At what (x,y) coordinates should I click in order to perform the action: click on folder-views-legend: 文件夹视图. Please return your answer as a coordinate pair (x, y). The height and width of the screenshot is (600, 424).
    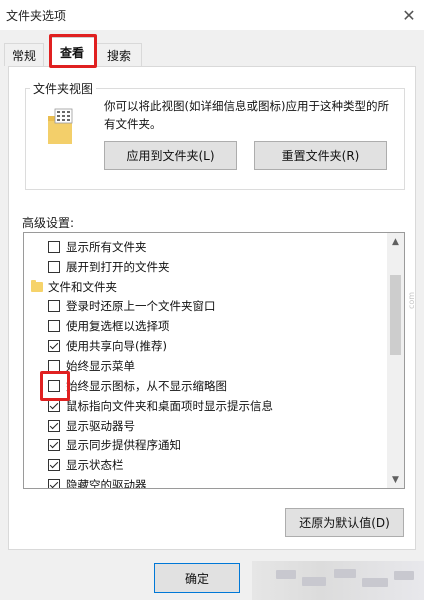
    Looking at the image, I should click on (63, 88).